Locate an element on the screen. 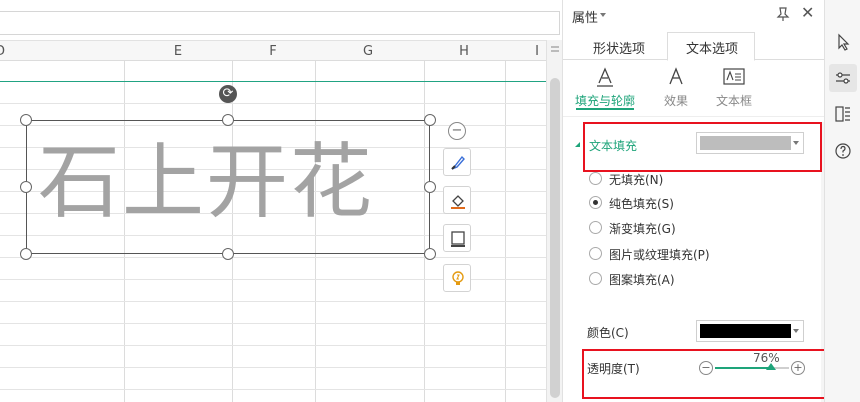 This screenshot has width=860, height=402. radio-button-selected is located at coordinates (595, 202).